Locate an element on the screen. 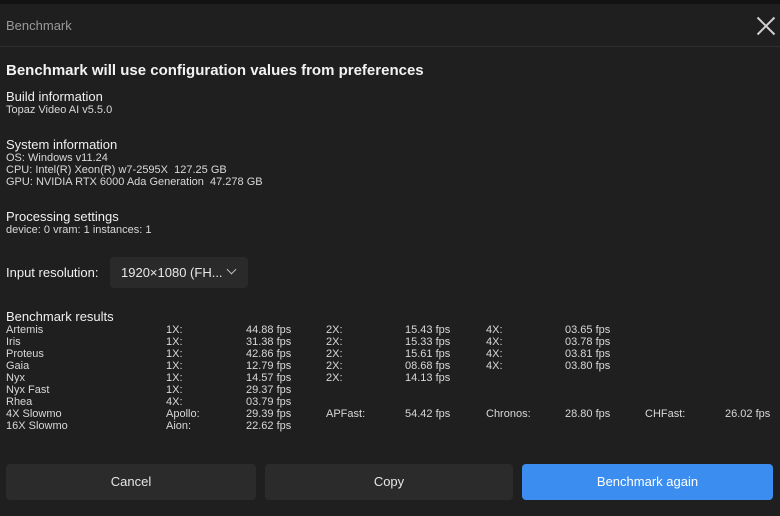 Image resolution: width=780 pixels, height=516 pixels. result-model-name: Nyx Fast is located at coordinates (28, 390).